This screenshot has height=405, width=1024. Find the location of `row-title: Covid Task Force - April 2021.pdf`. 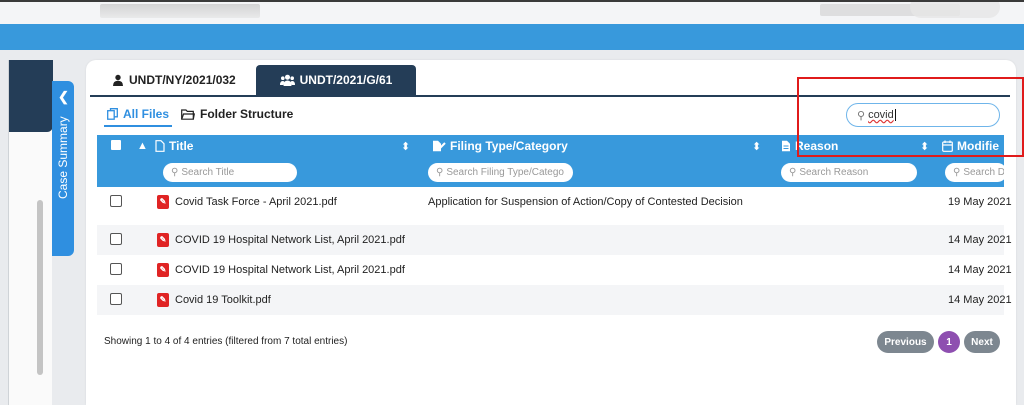

row-title: Covid Task Force - April 2021.pdf is located at coordinates (256, 202).